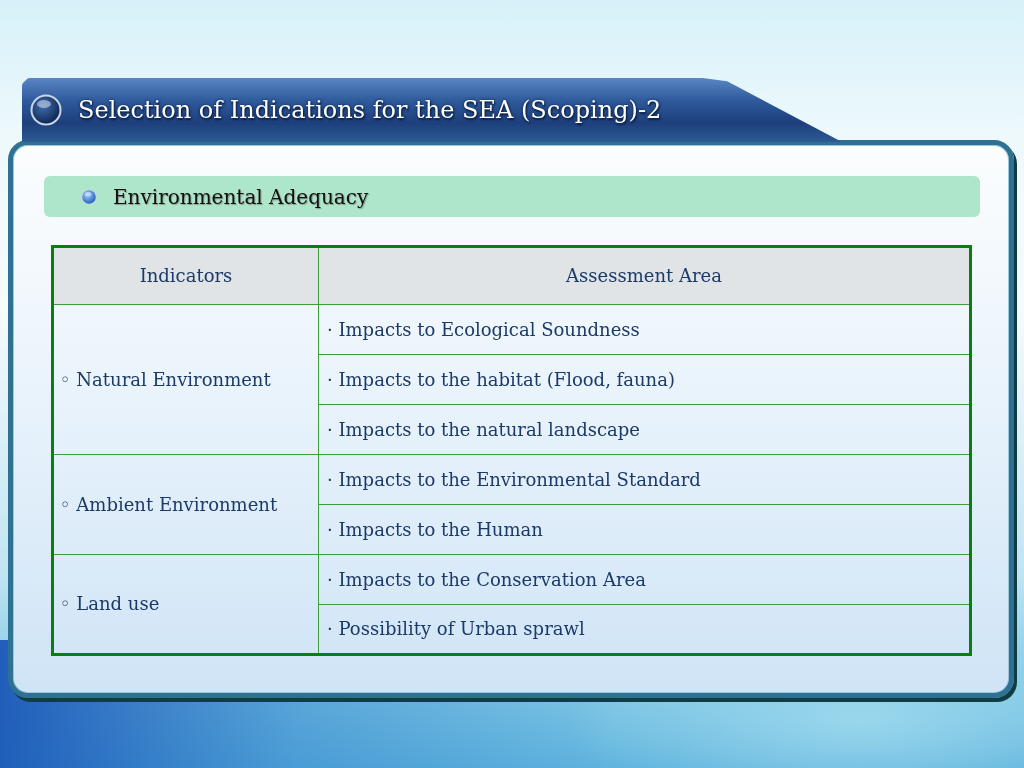 This screenshot has width=1024, height=768. I want to click on slide-title: Selection of Indications for the SEA (Scoping)-2, so click(370, 110).